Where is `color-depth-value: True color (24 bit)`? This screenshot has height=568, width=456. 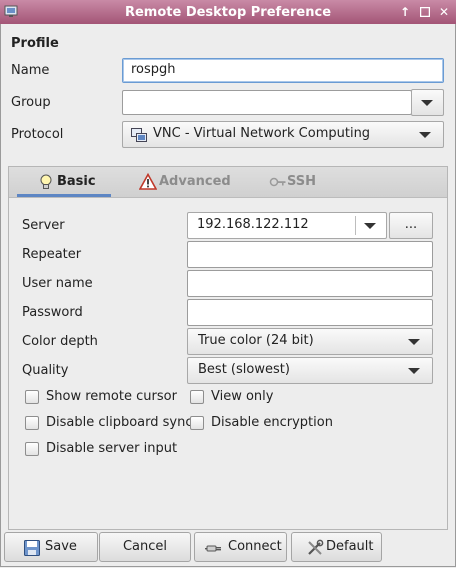
color-depth-value: True color (24 bit) is located at coordinates (256, 340).